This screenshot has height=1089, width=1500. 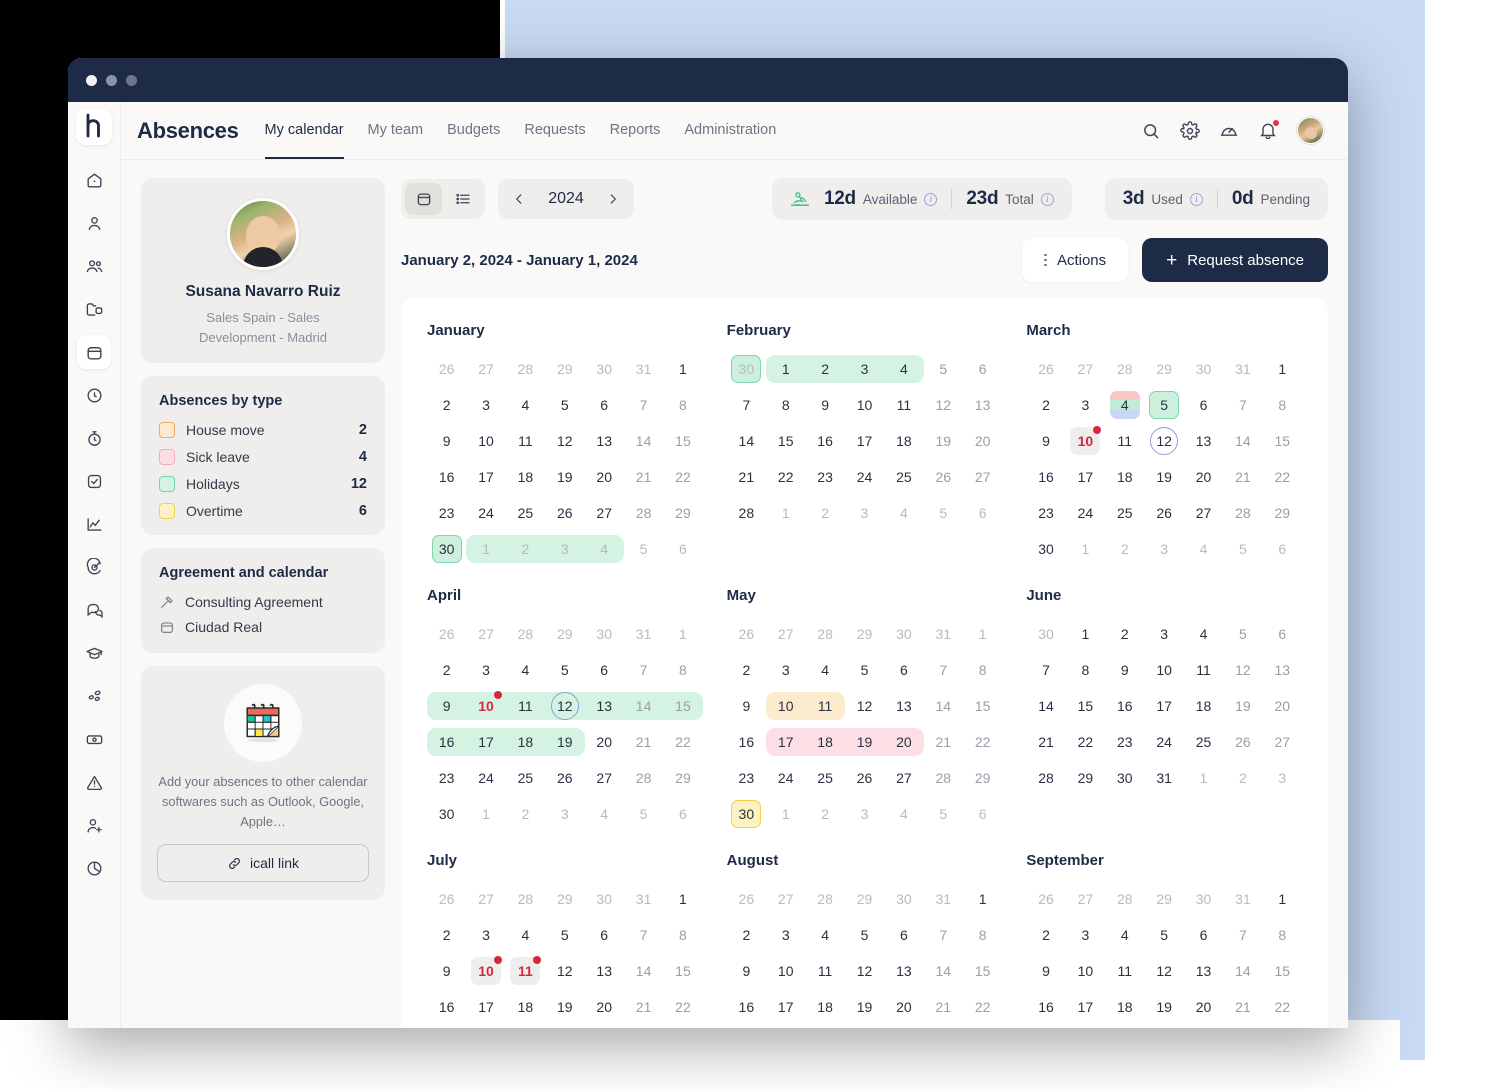 What do you see at coordinates (1085, 706) in the screenshot?
I see `calendar-day: 15` at bounding box center [1085, 706].